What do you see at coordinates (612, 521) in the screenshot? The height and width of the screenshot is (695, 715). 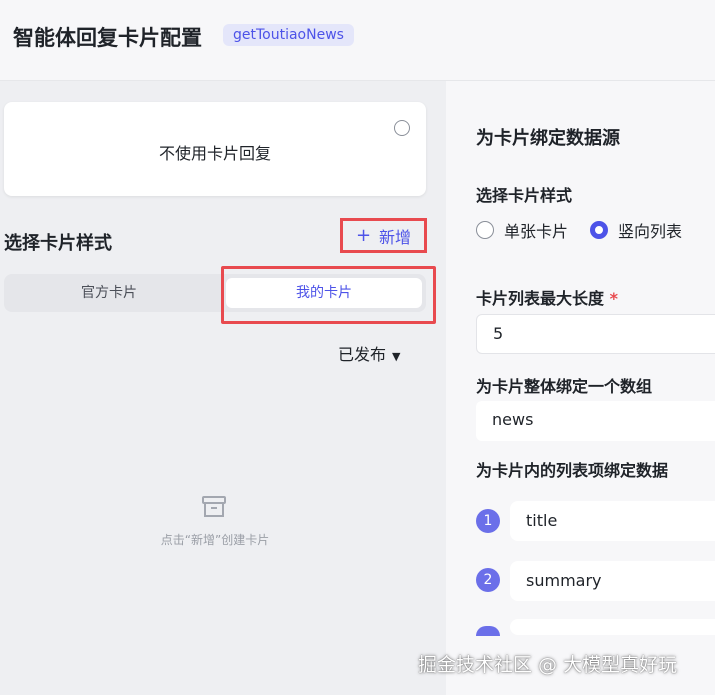 I see `item-field-input: title` at bounding box center [612, 521].